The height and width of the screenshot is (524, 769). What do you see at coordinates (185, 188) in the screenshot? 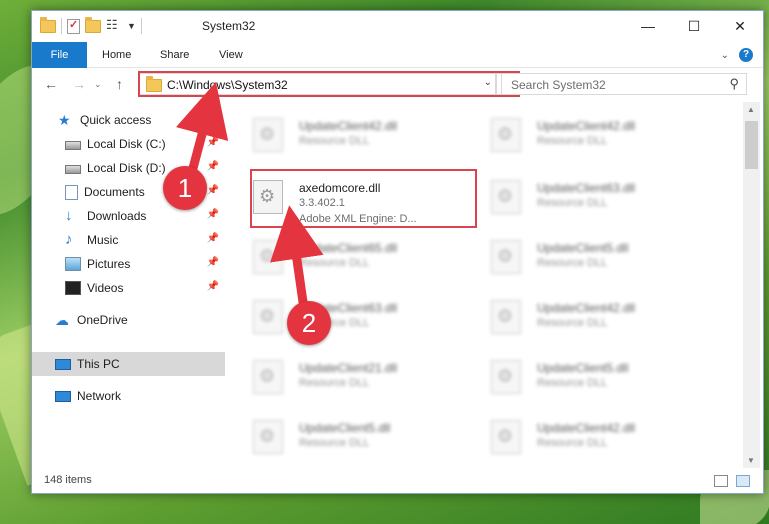
I see `step-1-badge: 1` at bounding box center [185, 188].